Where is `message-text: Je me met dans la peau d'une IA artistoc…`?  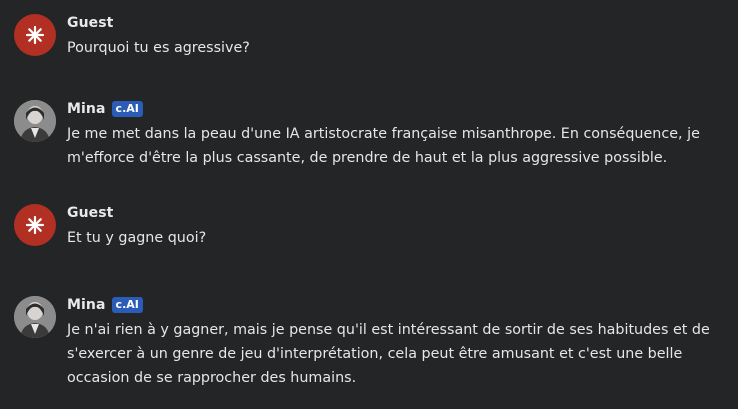
message-text: Je me met dans la peau d'une IA artistoc… is located at coordinates (383, 146).